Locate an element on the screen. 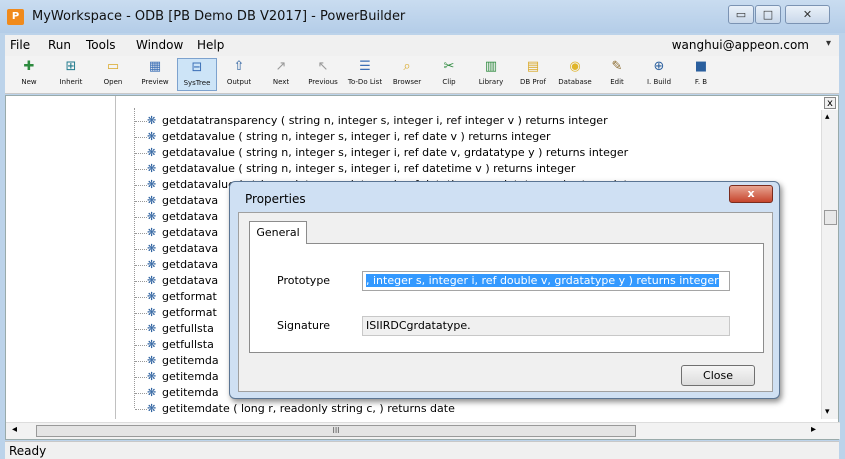 The image size is (845, 459). toolbar-button-clip: ✂ Clip is located at coordinates (449, 74).